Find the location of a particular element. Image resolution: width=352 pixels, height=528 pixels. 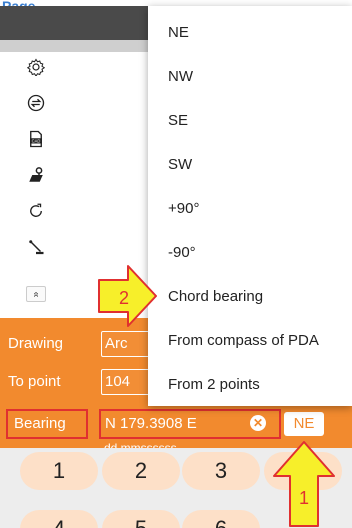

swap-button is located at coordinates (36, 103).